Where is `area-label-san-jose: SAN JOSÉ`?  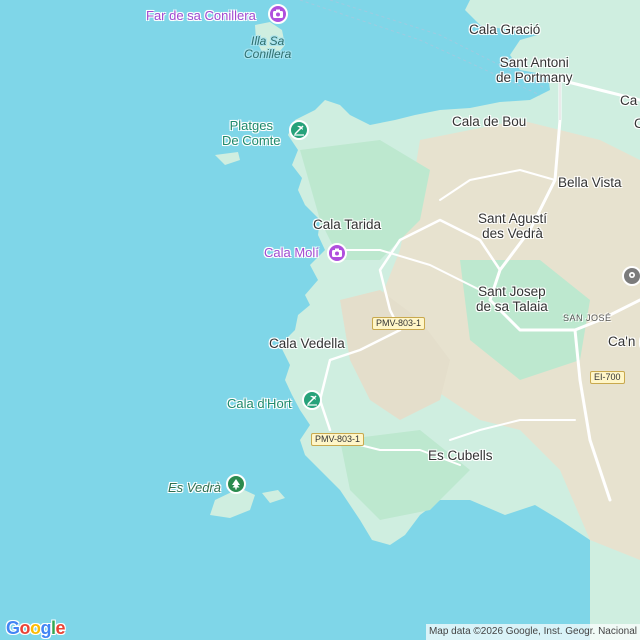 area-label-san-jose: SAN JOSÉ is located at coordinates (587, 318).